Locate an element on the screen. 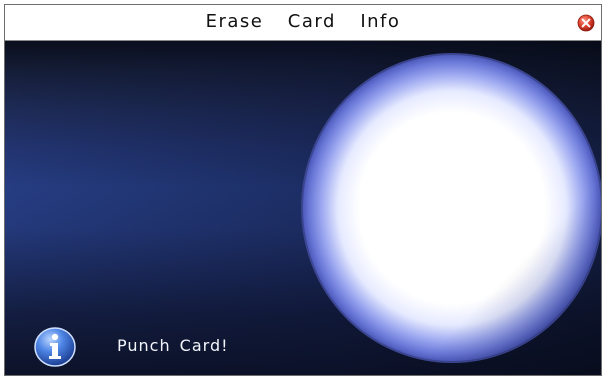  info-icon is located at coordinates (55, 347).